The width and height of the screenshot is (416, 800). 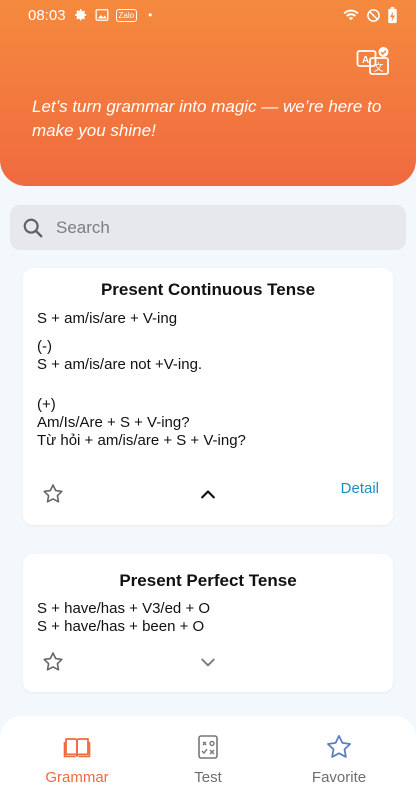 I want to click on svg-text: 文, so click(x=379, y=67).